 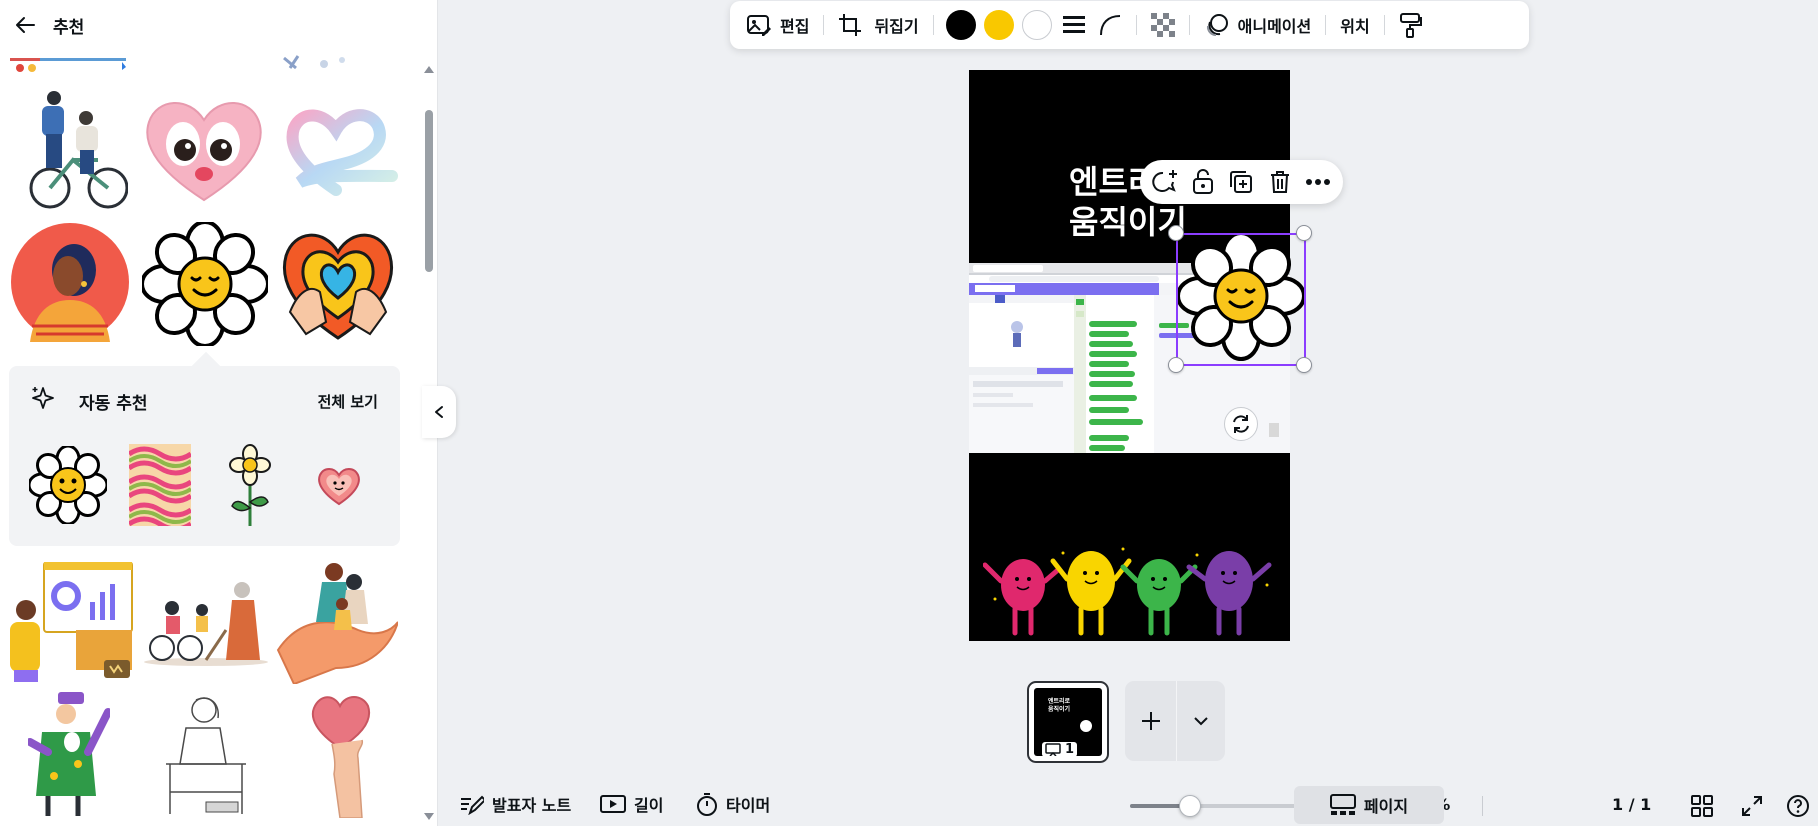 What do you see at coordinates (1318, 182) in the screenshot?
I see `more-options-button` at bounding box center [1318, 182].